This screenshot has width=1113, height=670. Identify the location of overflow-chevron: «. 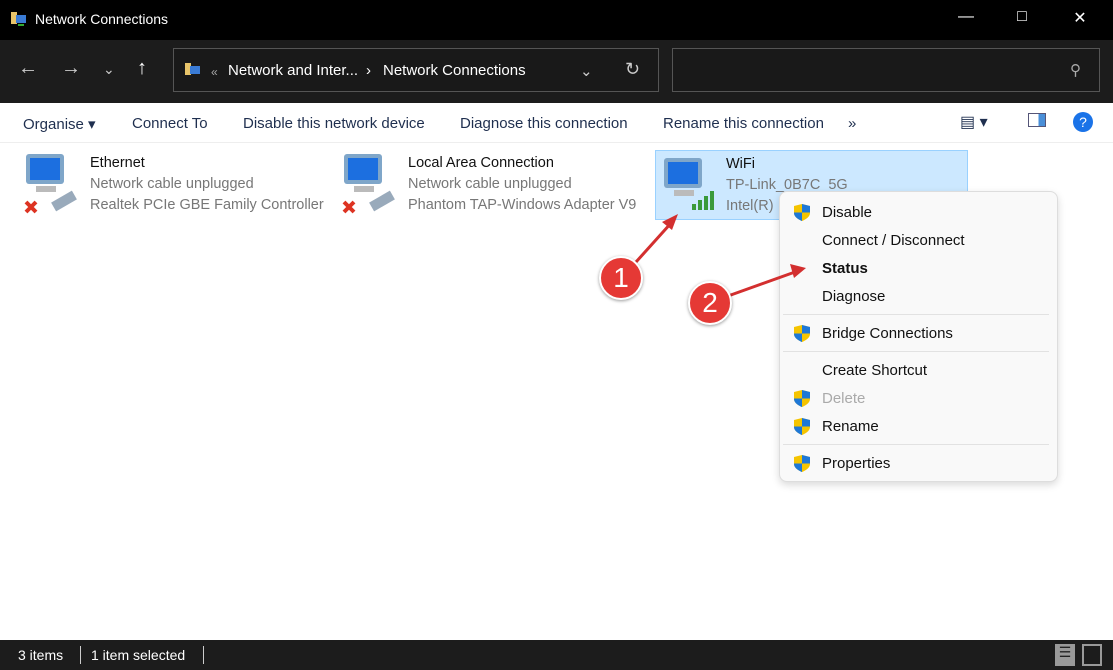
(214, 72).